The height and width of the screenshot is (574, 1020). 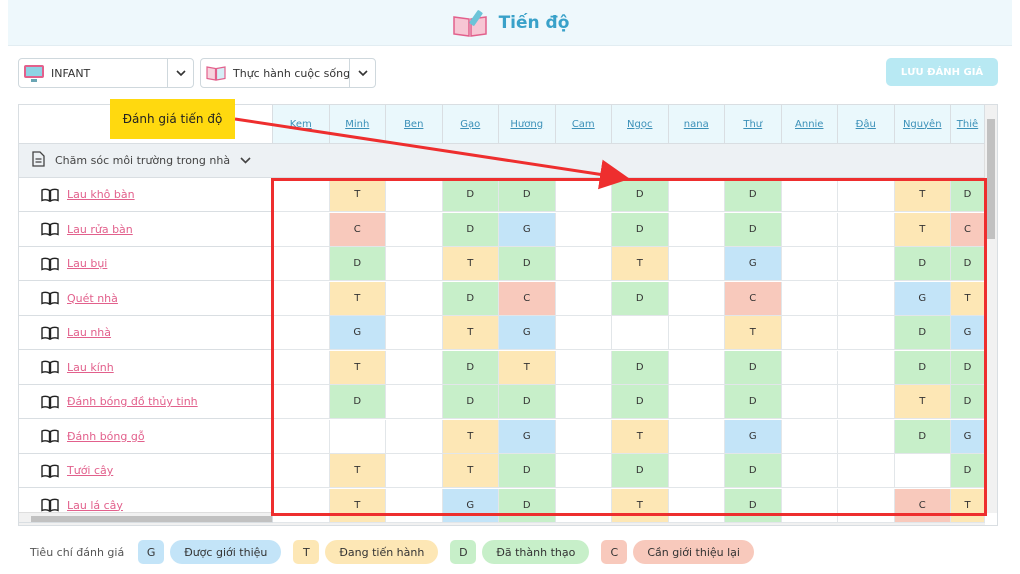 I want to click on activity-link: Lau khô bàn, so click(x=101, y=194).